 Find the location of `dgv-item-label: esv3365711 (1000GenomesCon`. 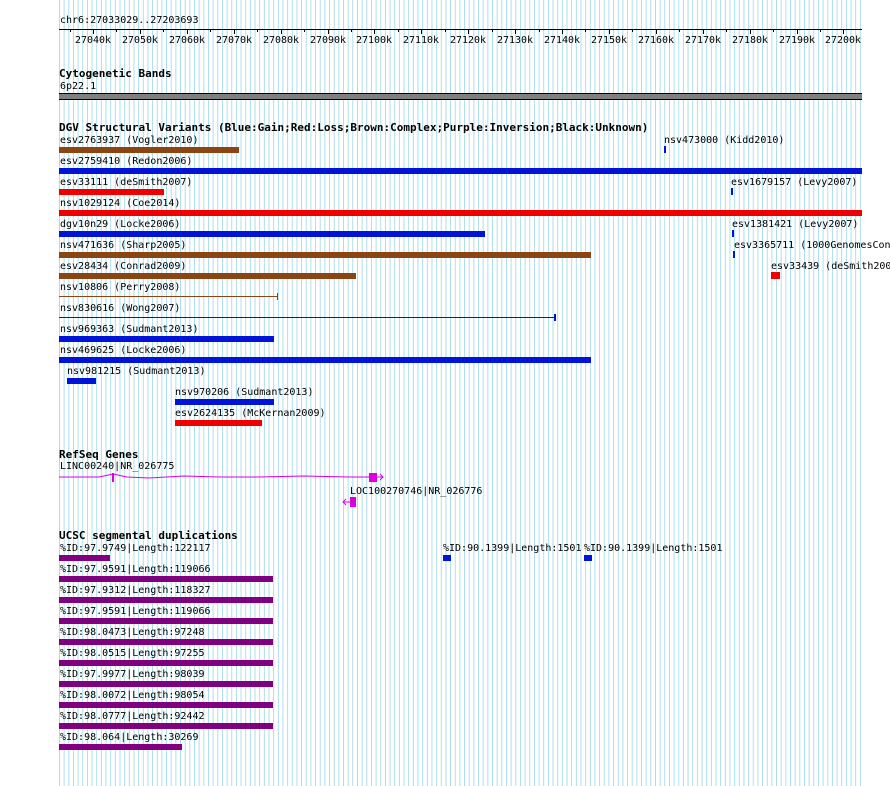

dgv-item-label: esv3365711 (1000GenomesCon is located at coordinates (812, 245).